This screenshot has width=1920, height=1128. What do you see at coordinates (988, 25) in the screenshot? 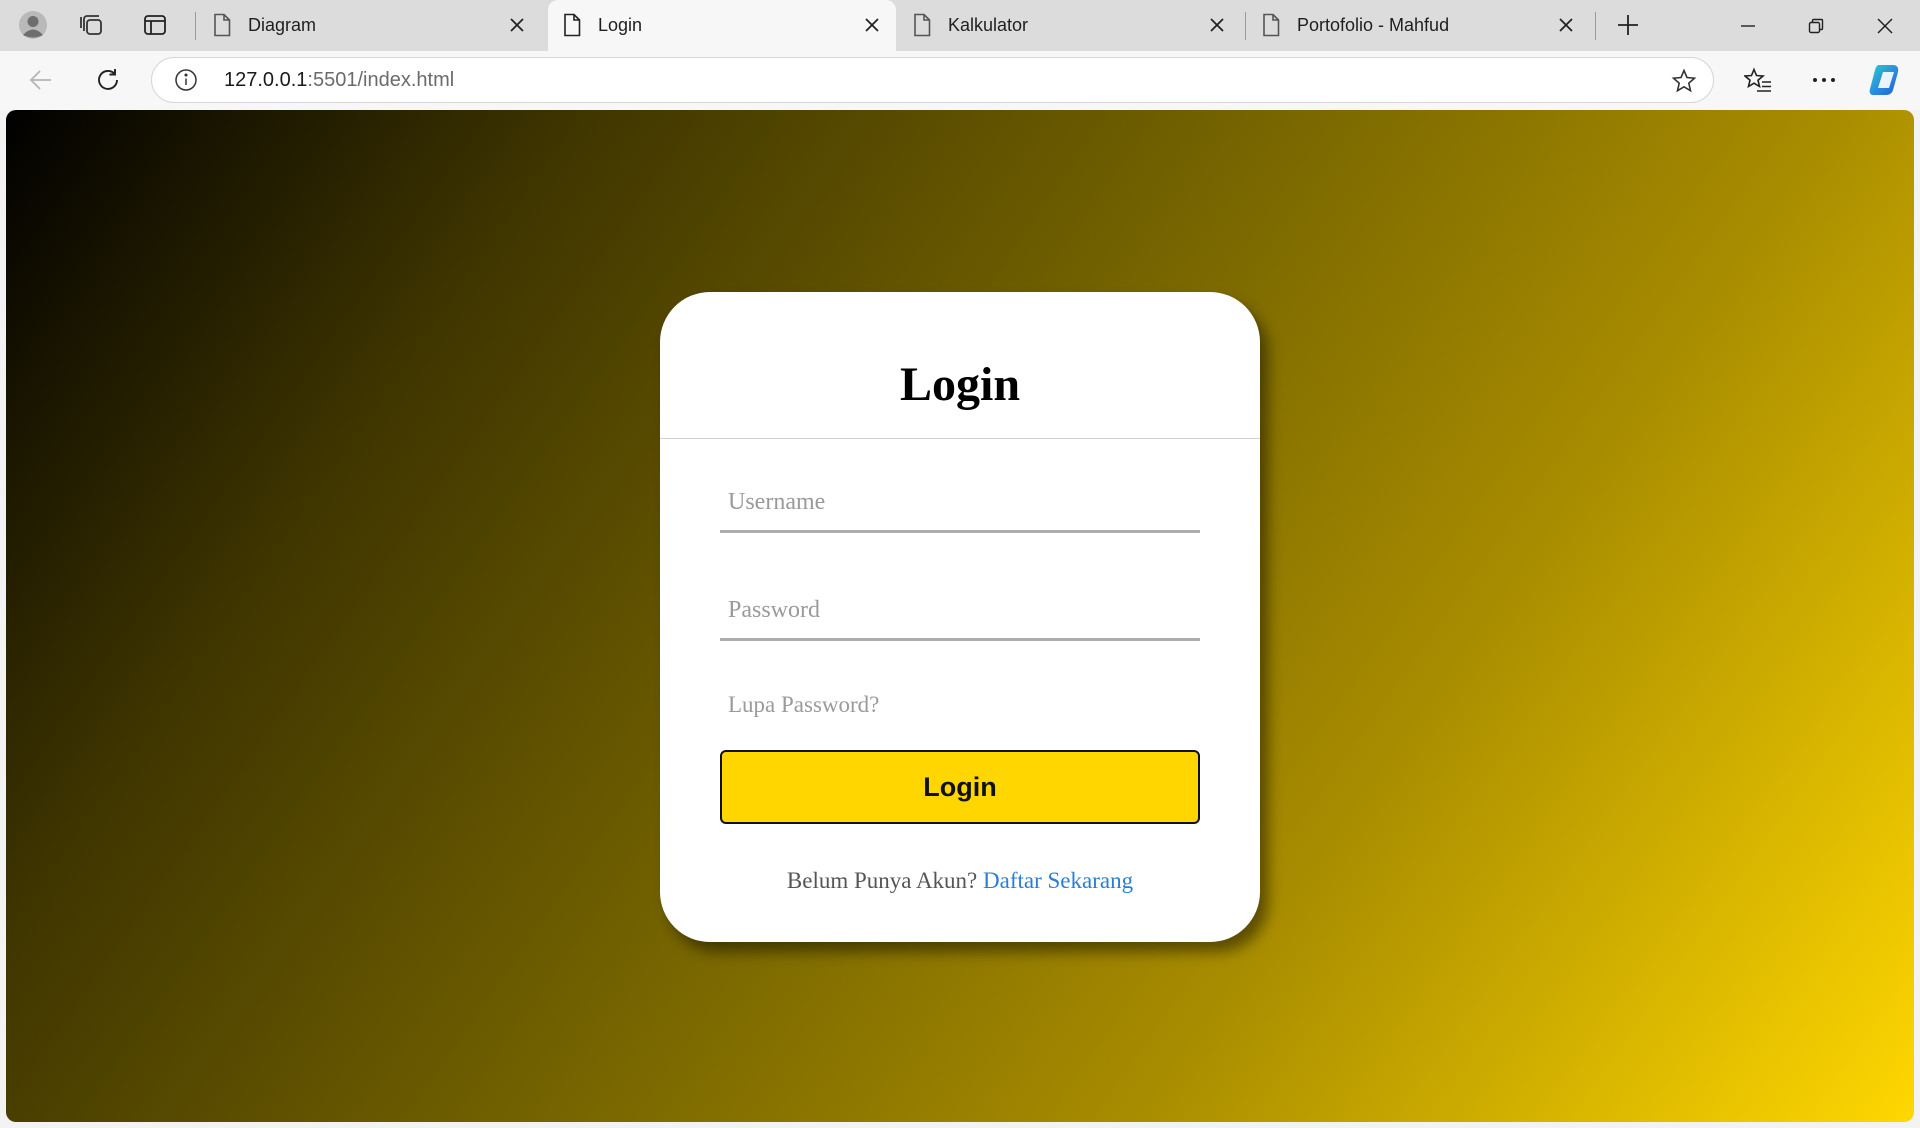
I see `tab-title: Kalkulator` at bounding box center [988, 25].